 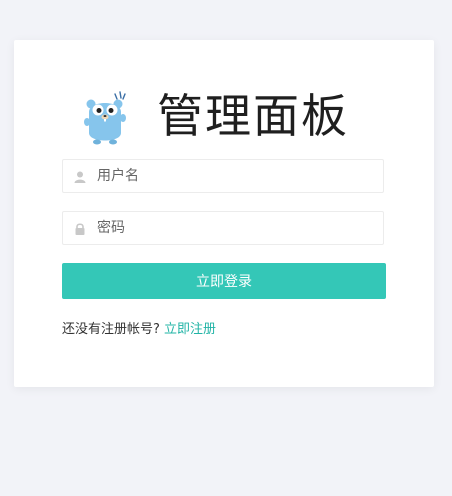 What do you see at coordinates (190, 329) in the screenshot?
I see `register-link: 立即注册` at bounding box center [190, 329].